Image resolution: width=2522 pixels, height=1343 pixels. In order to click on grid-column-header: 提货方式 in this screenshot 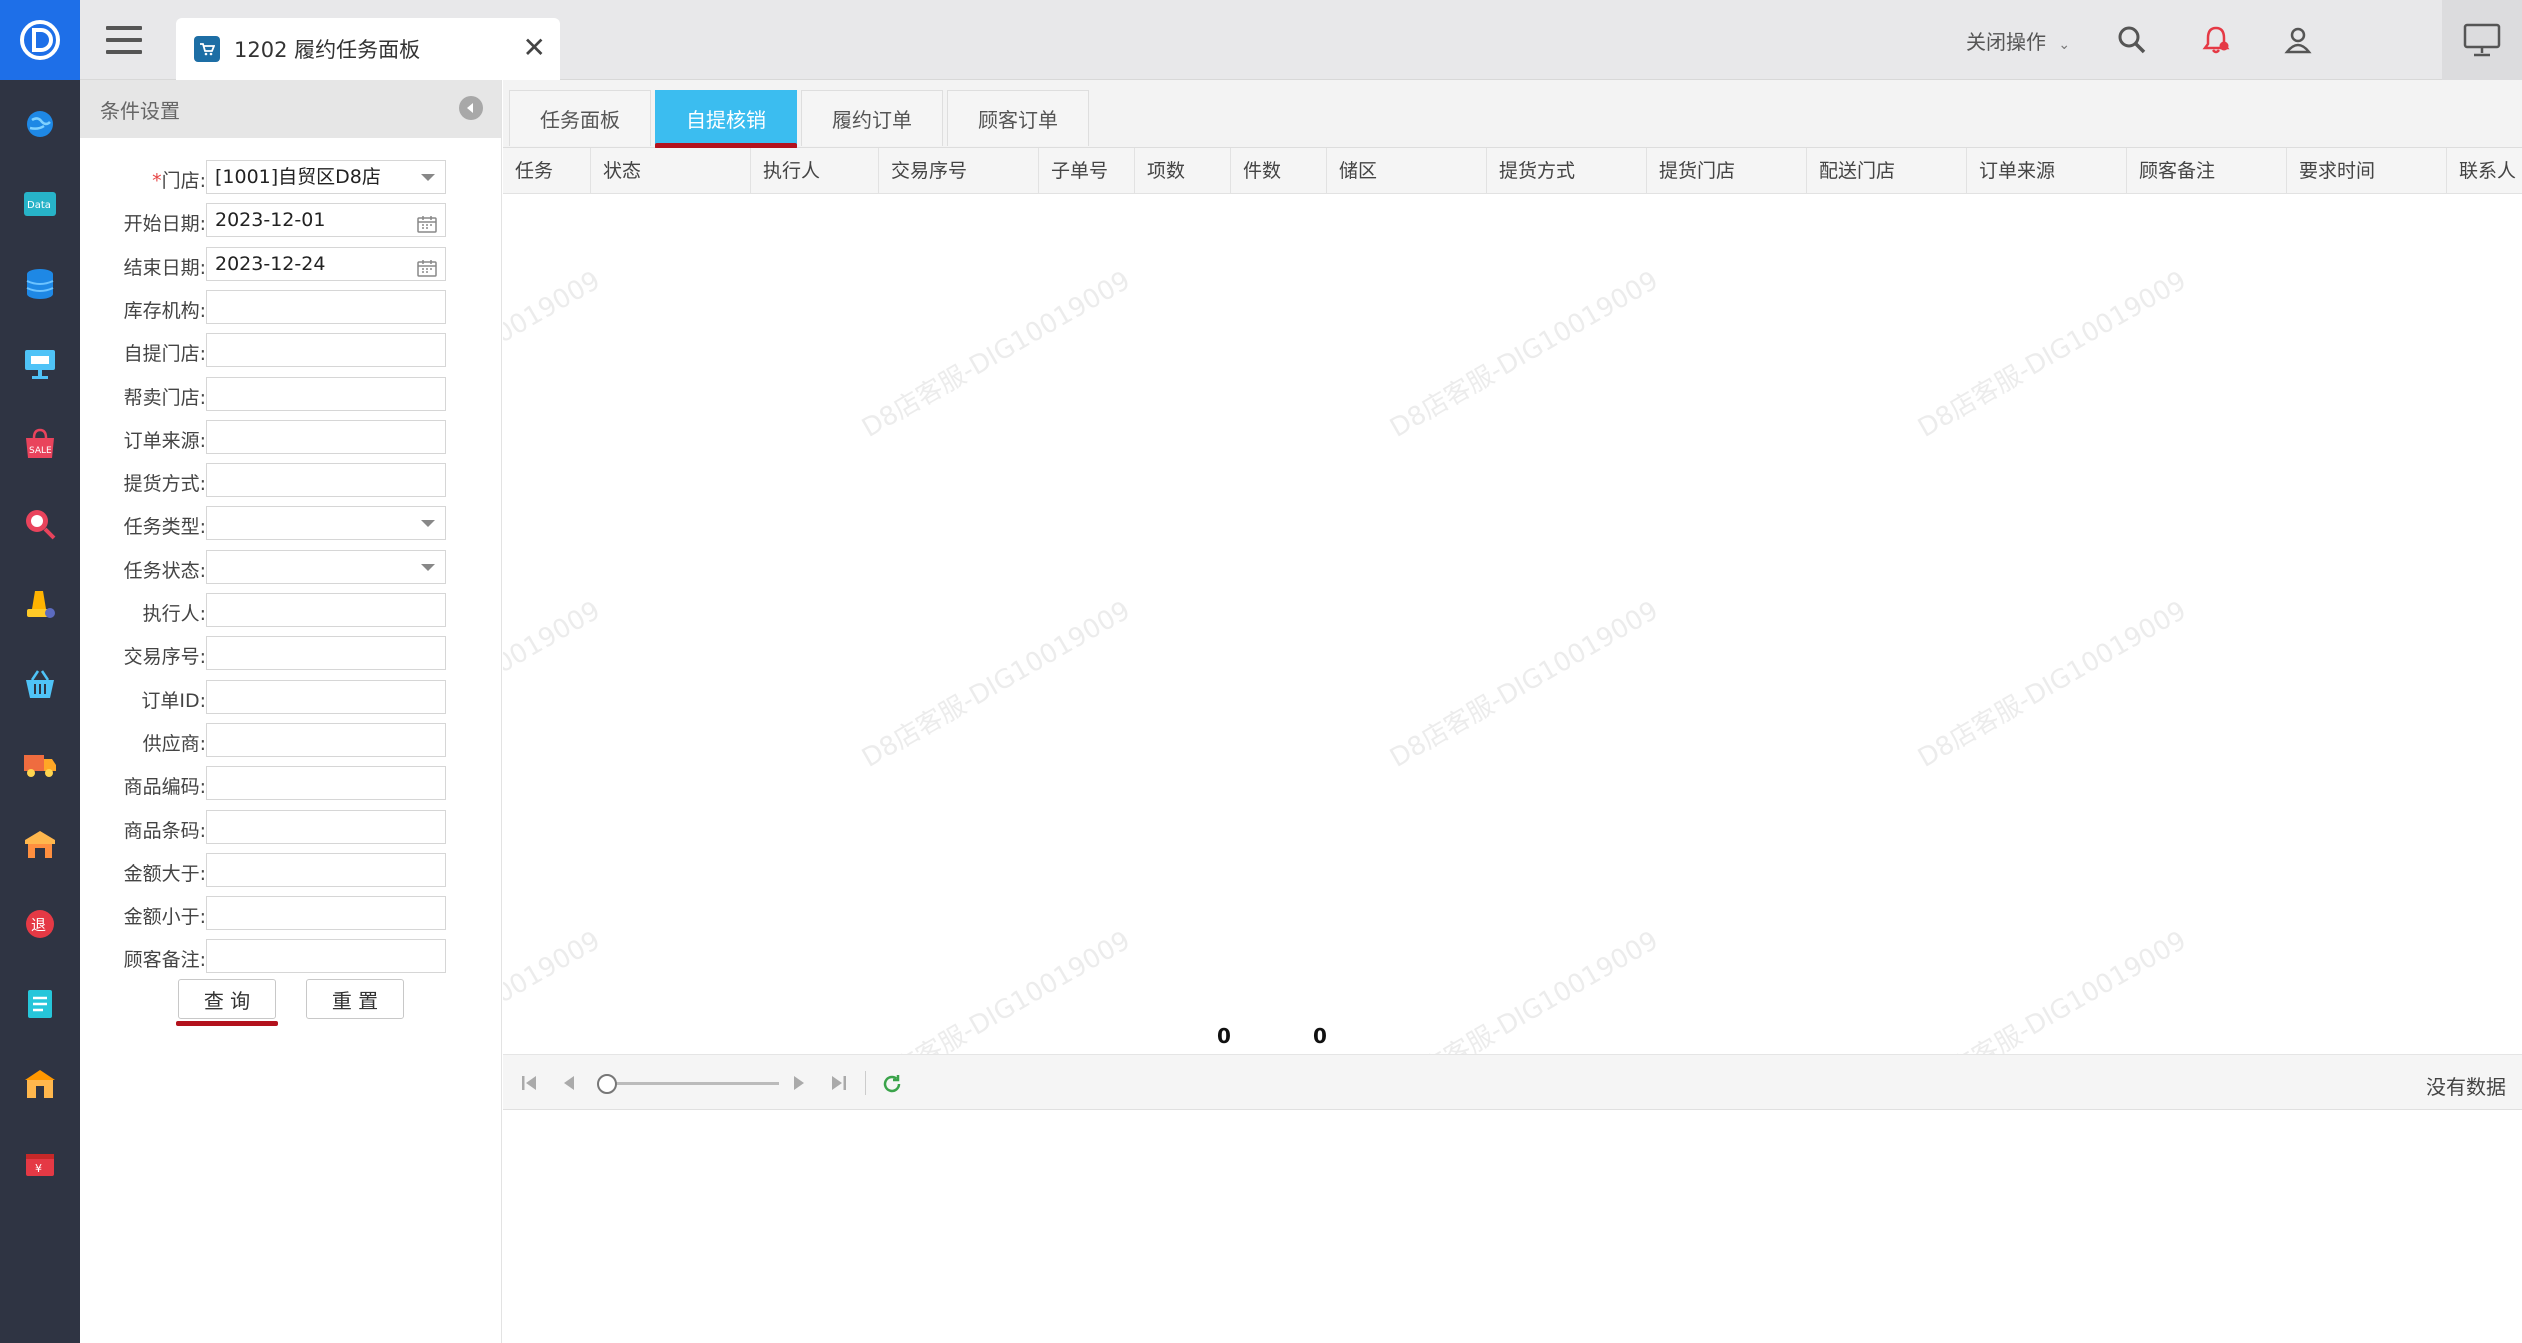, I will do `click(1567, 170)`.